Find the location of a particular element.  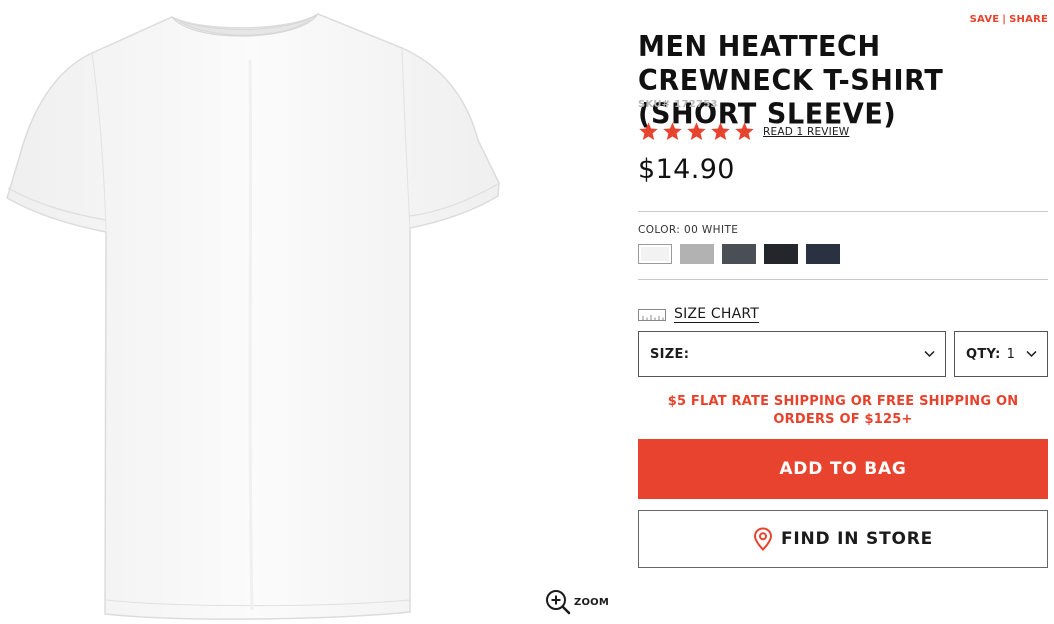

color-swatches is located at coordinates (739, 254).